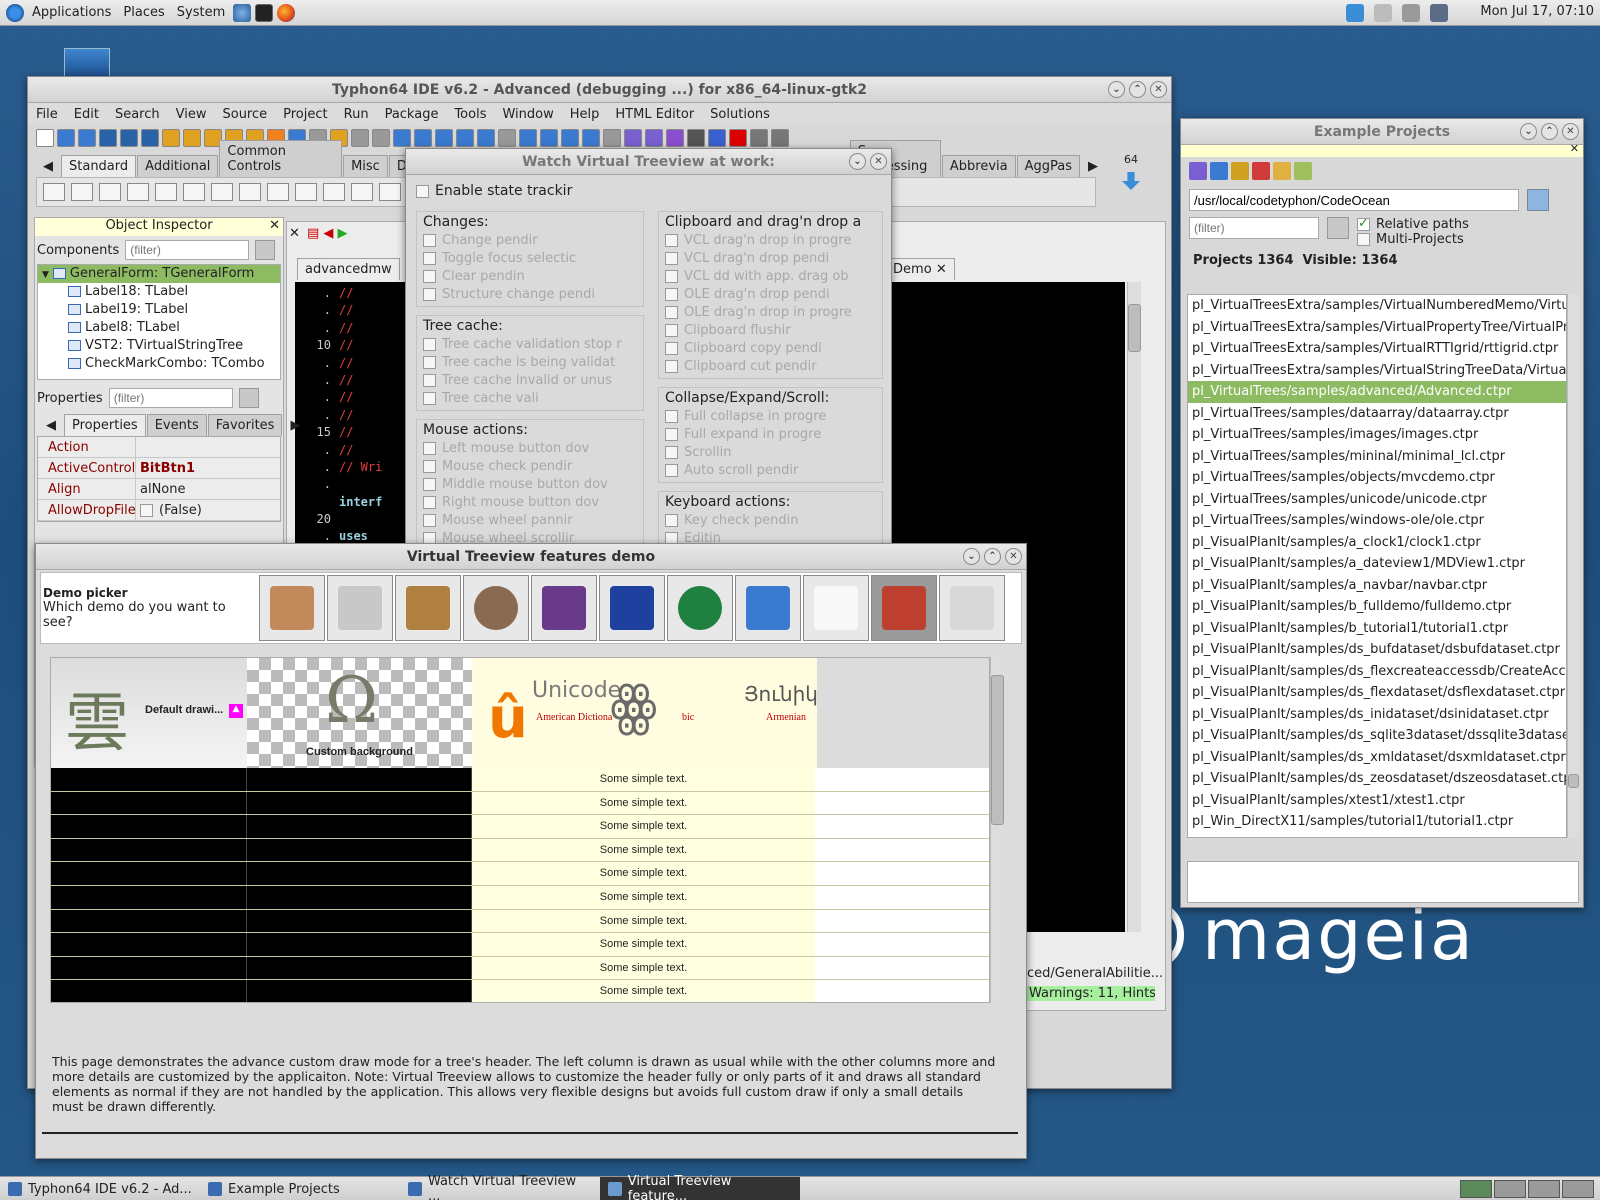 The height and width of the screenshot is (1200, 1600). Describe the element at coordinates (15, 12) in the screenshot. I see `mageia-menu-icon` at that location.